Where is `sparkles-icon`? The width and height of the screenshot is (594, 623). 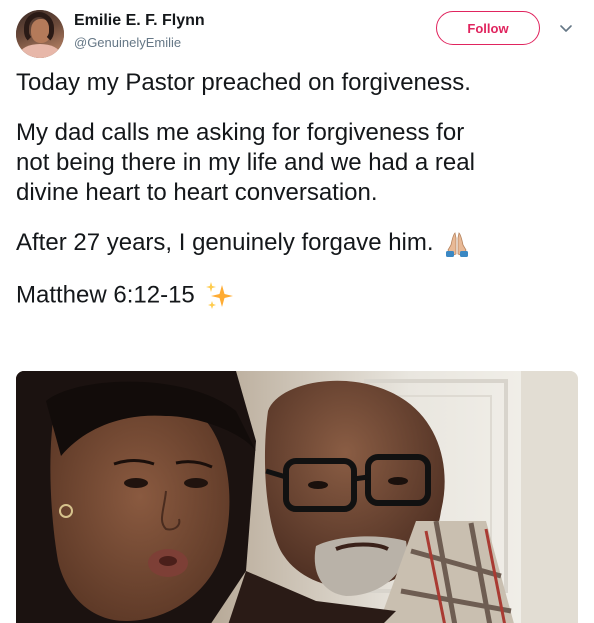
sparkles-icon is located at coordinates (219, 295).